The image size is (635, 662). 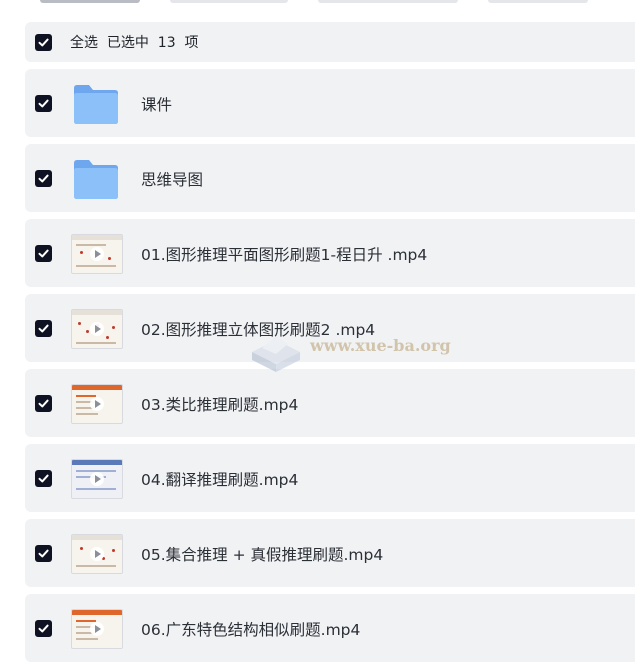 I want to click on file-row: 02.图形推理立体图形刷题2 .mp4, so click(x=330, y=328).